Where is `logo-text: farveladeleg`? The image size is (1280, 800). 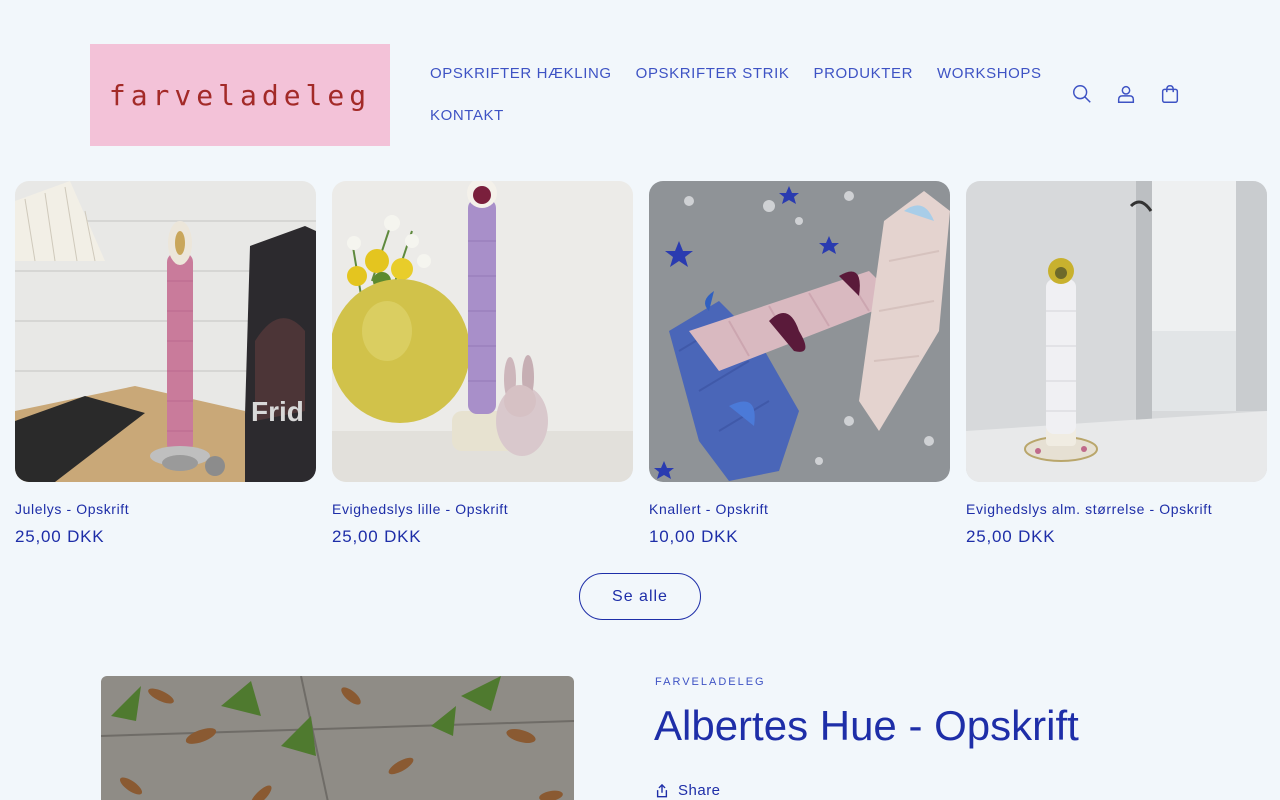
logo-text: farveladeleg is located at coordinates (240, 95).